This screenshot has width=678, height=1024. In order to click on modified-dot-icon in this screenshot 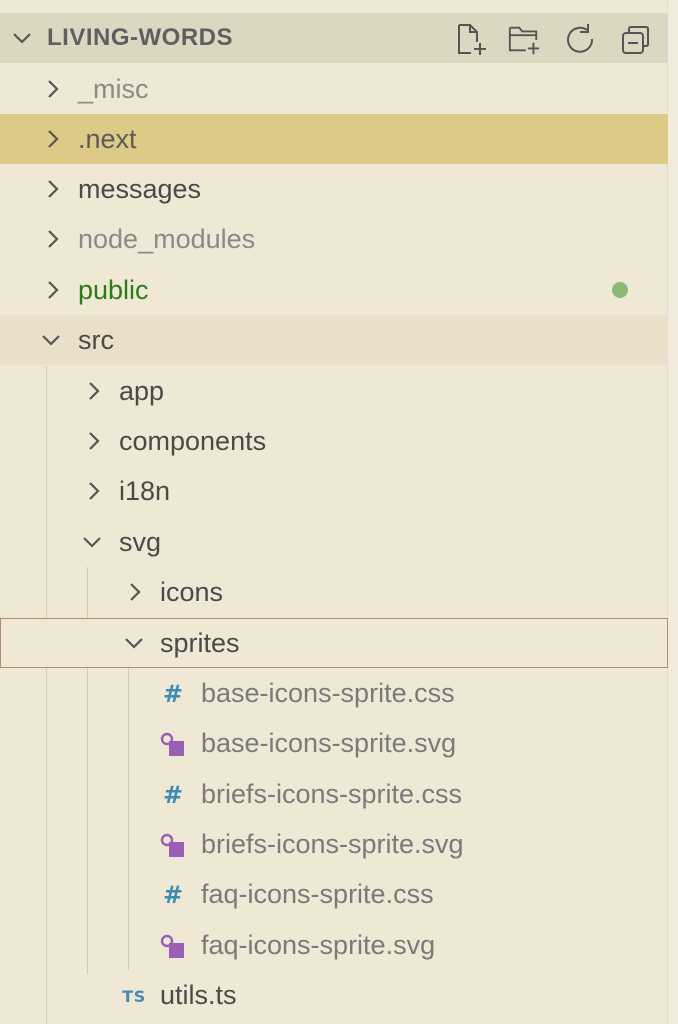, I will do `click(620, 290)`.